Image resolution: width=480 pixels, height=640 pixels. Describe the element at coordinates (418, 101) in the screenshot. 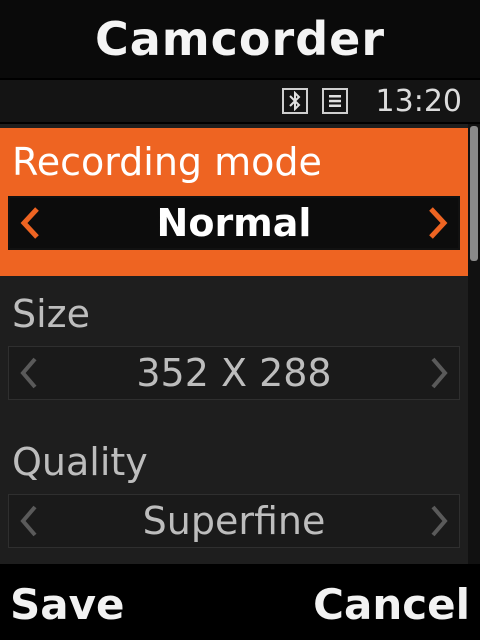

I see `clock: 13:20` at that location.